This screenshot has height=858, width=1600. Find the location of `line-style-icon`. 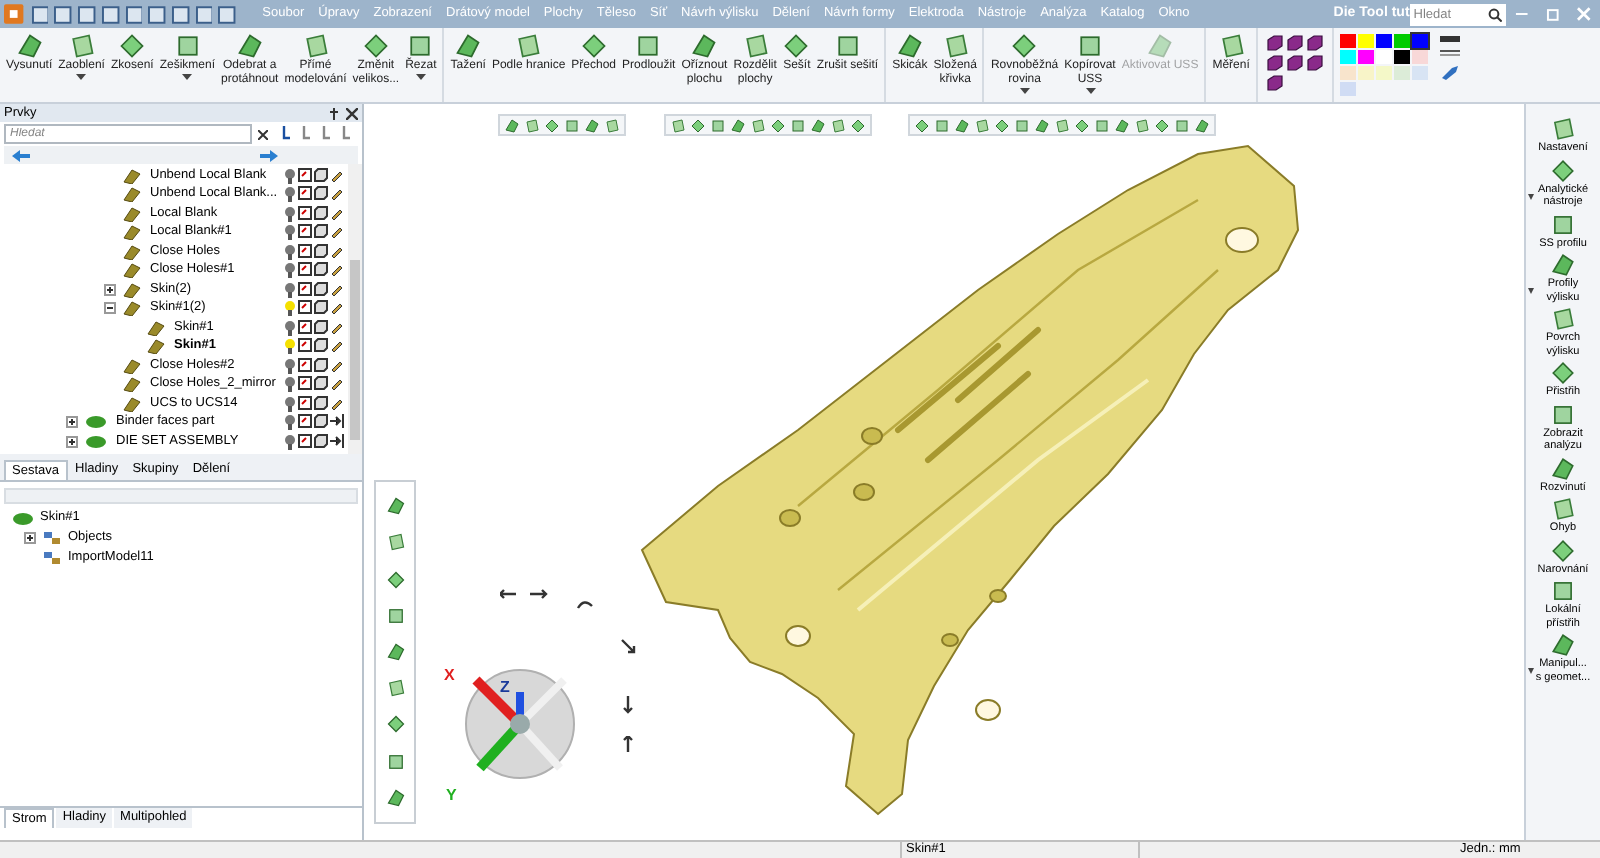

line-style-icon is located at coordinates (1449, 39).